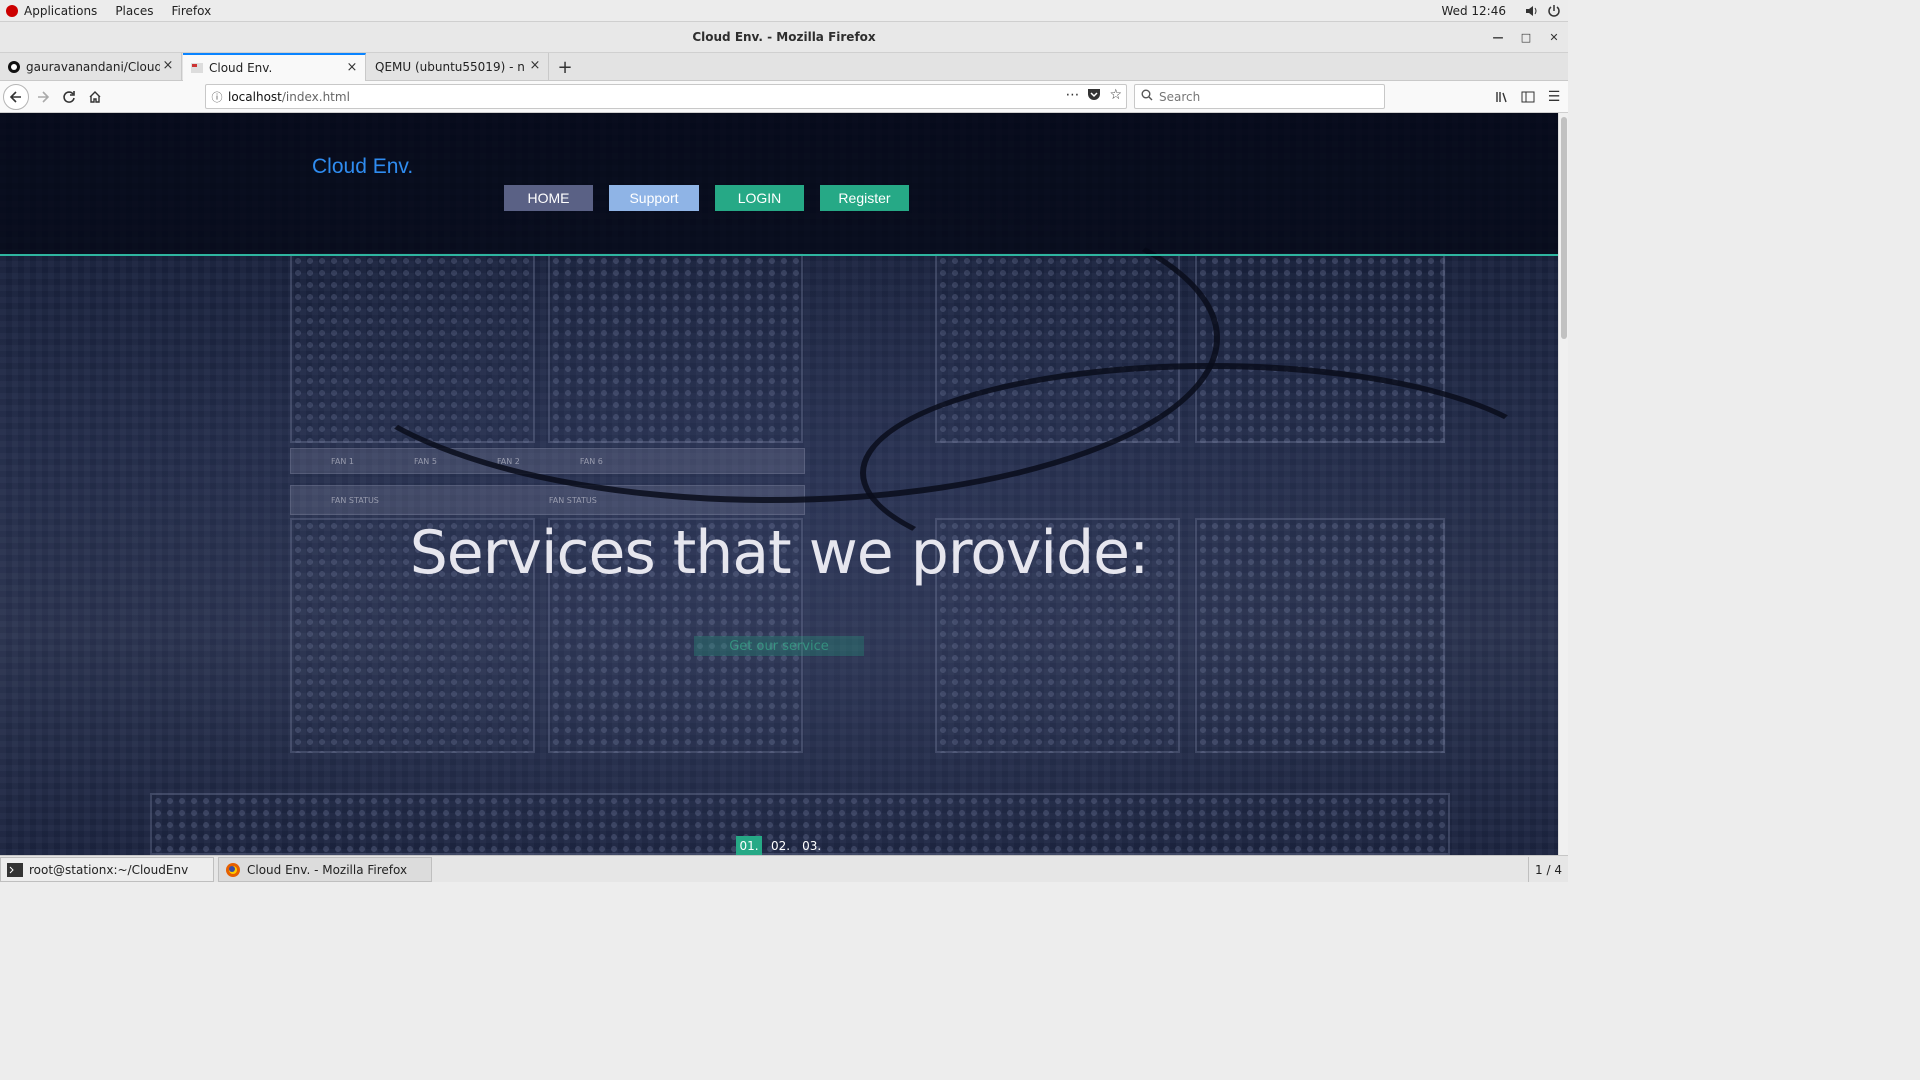  Describe the element at coordinates (1563, 484) in the screenshot. I see `page-scrollbar` at that location.